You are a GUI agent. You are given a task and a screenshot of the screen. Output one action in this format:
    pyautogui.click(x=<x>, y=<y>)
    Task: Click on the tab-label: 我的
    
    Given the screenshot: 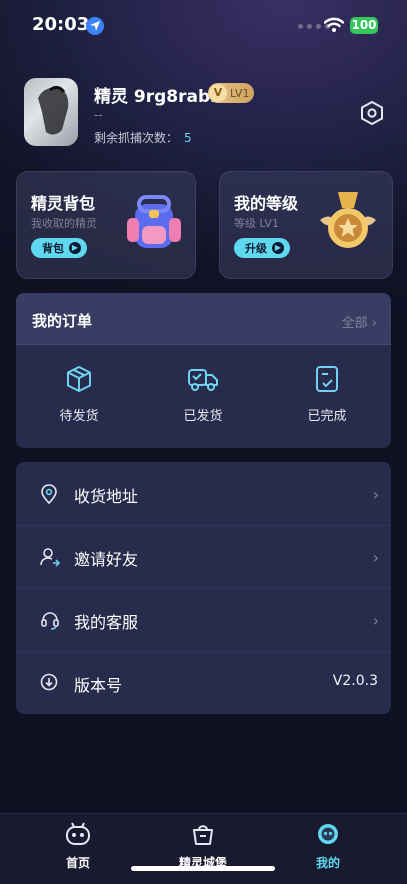 What is the action you would take?
    pyautogui.click(x=327, y=863)
    